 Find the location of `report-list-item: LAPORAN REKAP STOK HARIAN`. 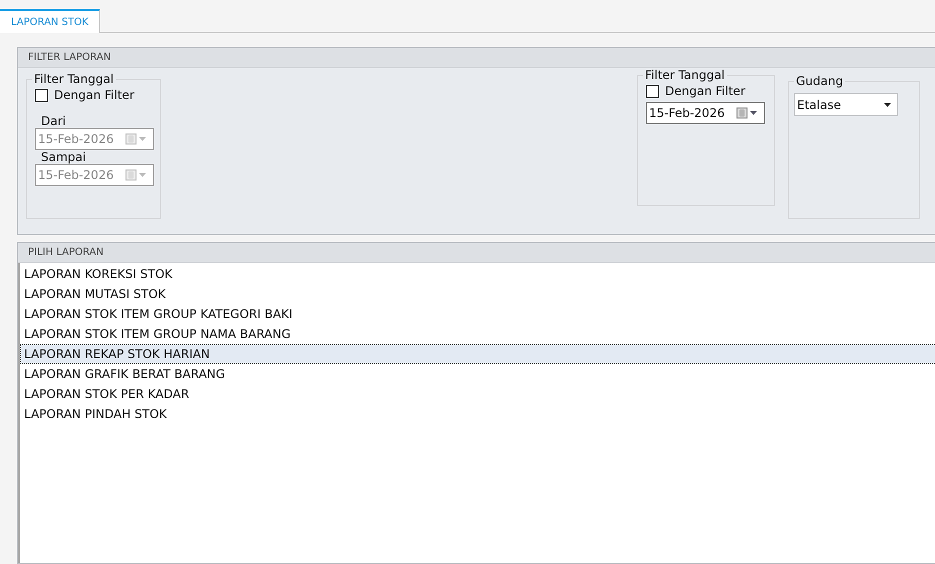

report-list-item: LAPORAN REKAP STOK HARIAN is located at coordinates (477, 354).